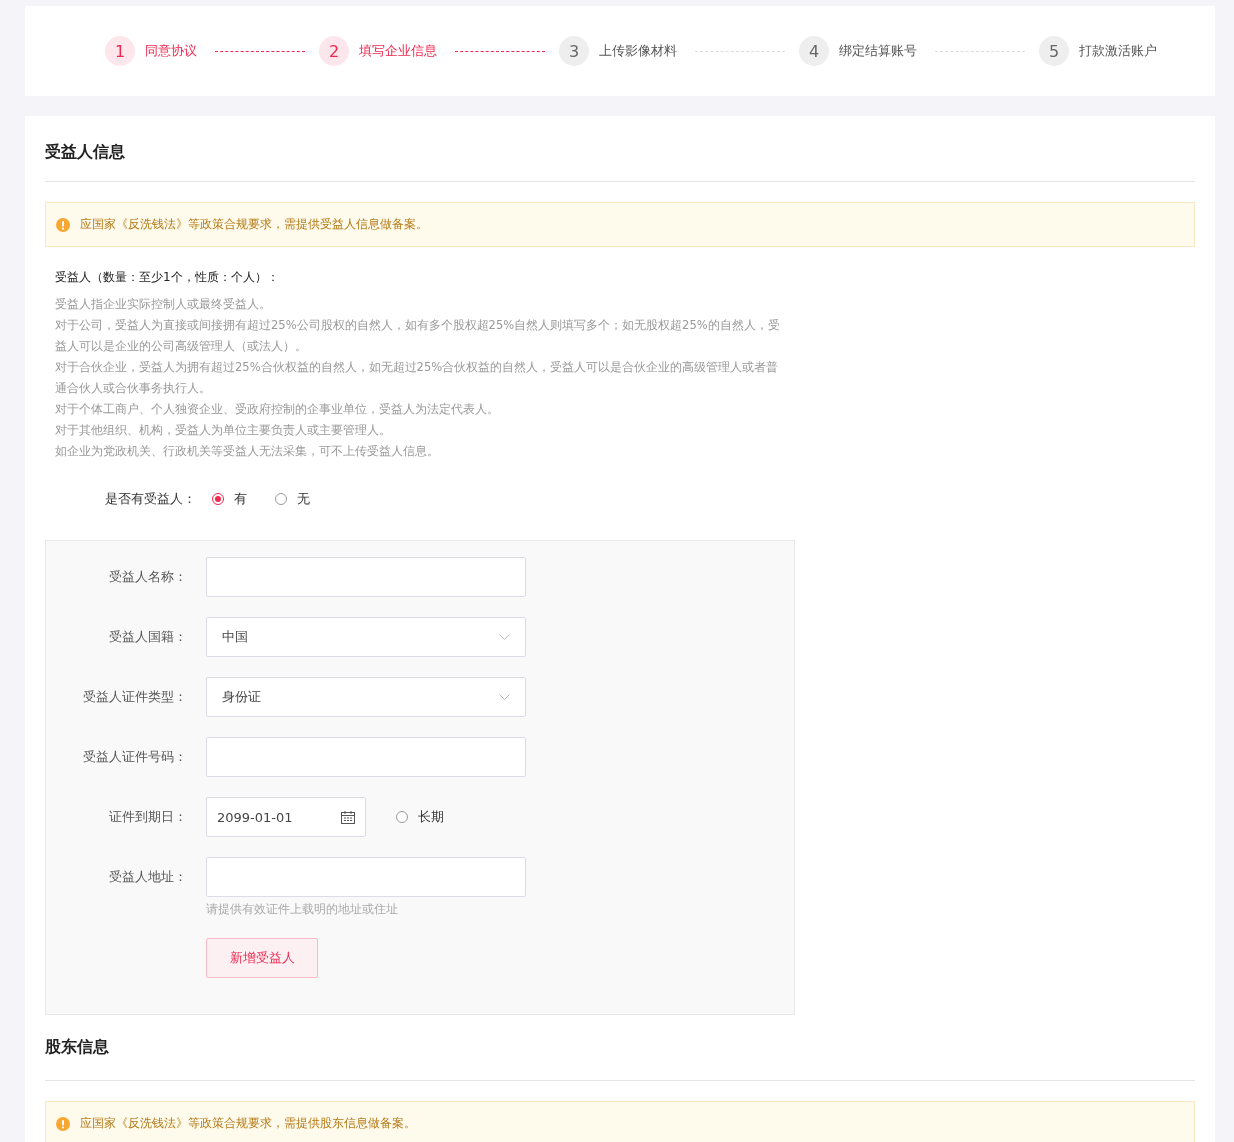 This screenshot has width=1234, height=1142. What do you see at coordinates (277, 409) in the screenshot?
I see `description-text: 对于个体工商户、个人独资企业、受政府控制的企事业单位，受益人为法定代表人。` at bounding box center [277, 409].